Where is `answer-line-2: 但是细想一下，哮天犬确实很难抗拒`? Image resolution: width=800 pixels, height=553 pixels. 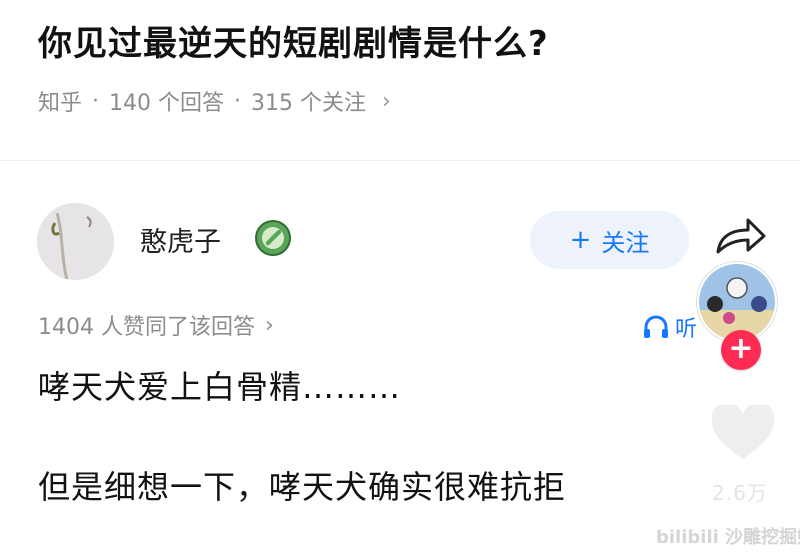
answer-line-2: 但是细想一下，哮天犬确实很难抗拒 is located at coordinates (302, 487).